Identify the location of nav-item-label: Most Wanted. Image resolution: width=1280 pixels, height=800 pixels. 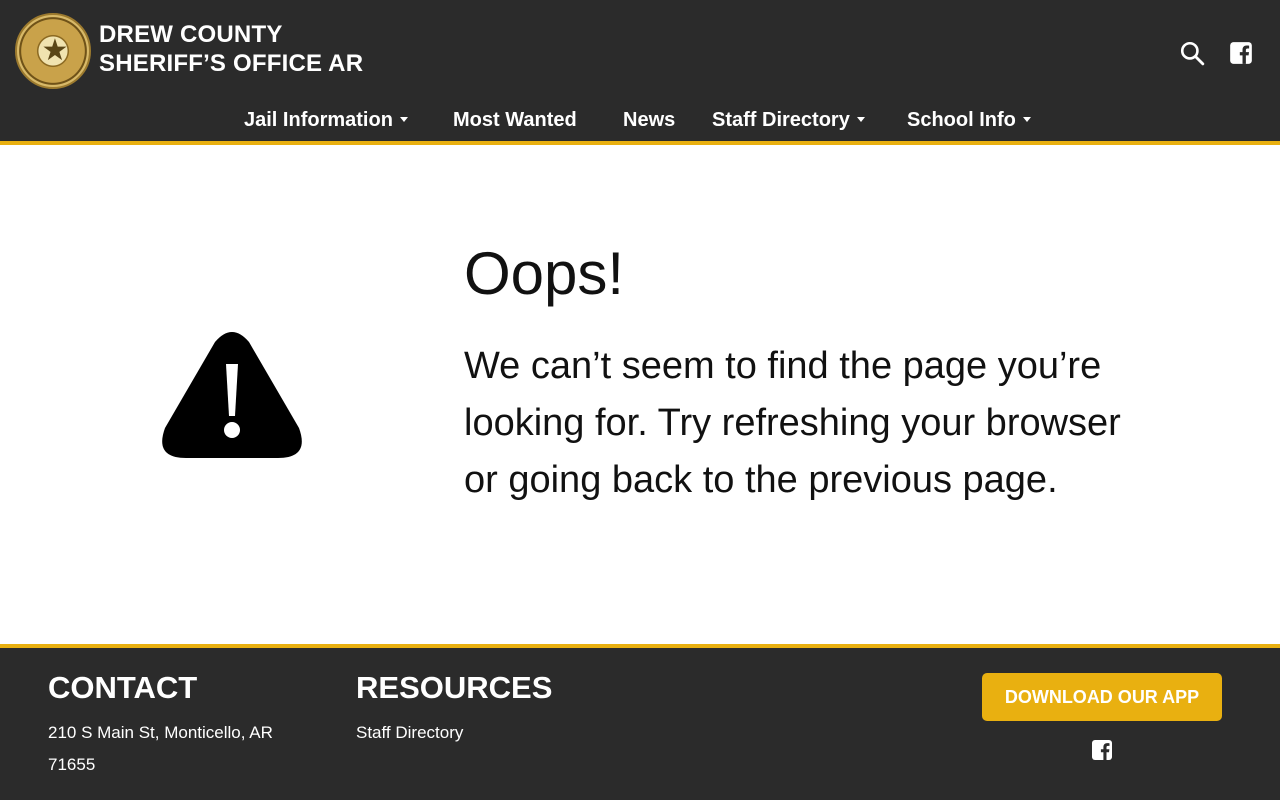
(515, 120).